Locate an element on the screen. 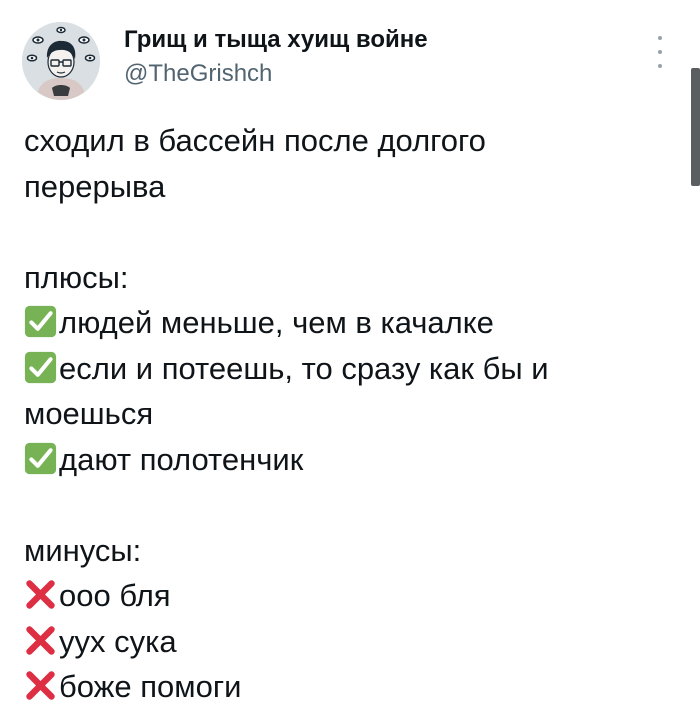 This screenshot has height=718, width=700. con-item-label: боже помоги is located at coordinates (150, 686).